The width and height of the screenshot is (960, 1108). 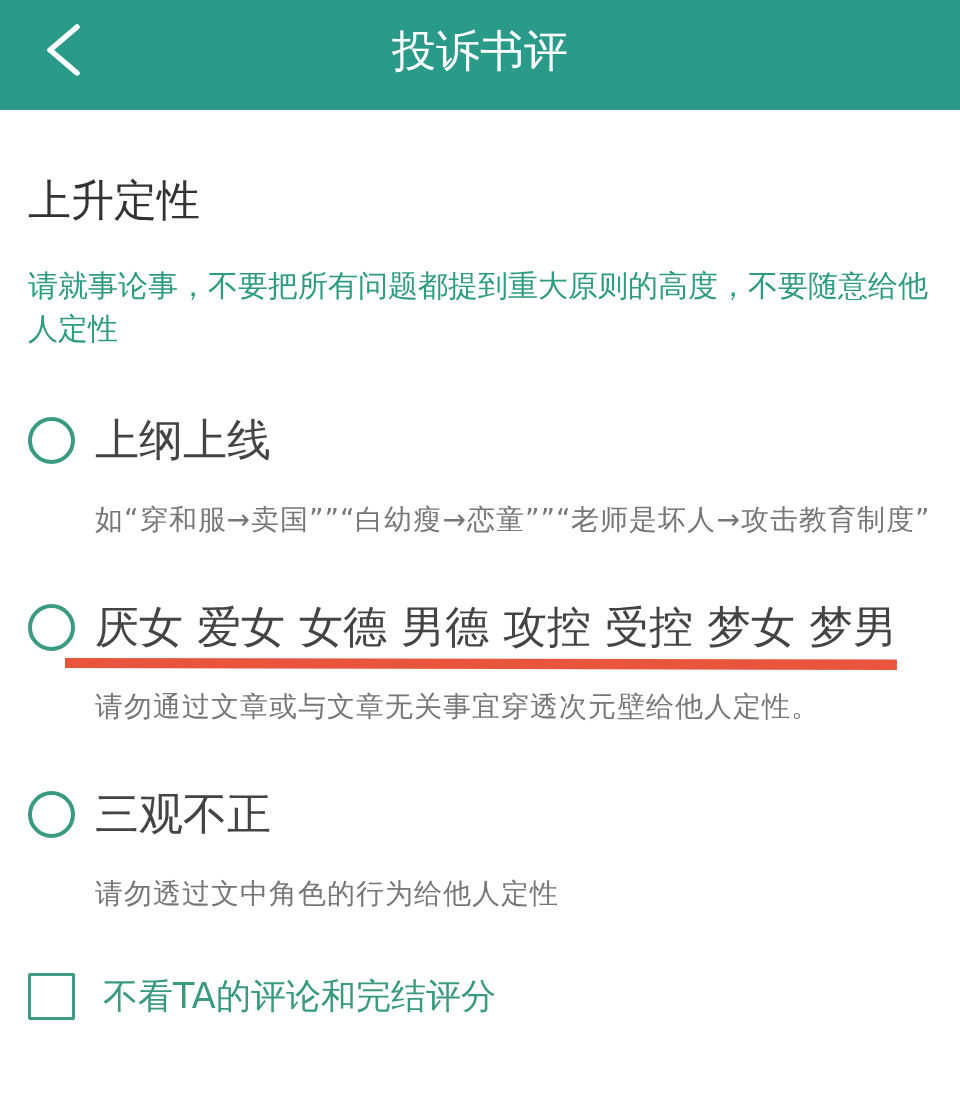 I want to click on option-label: 上纲上线, so click(x=183, y=440).